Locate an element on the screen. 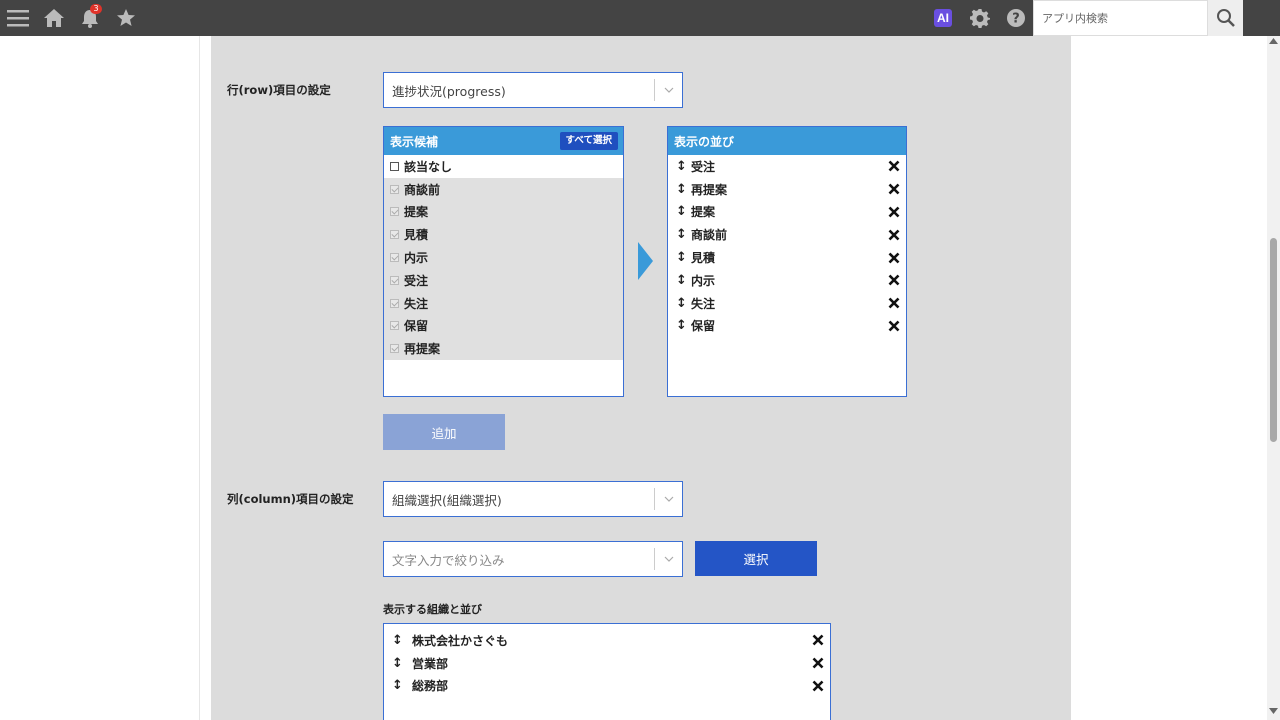  gear-icon is located at coordinates (980, 18).